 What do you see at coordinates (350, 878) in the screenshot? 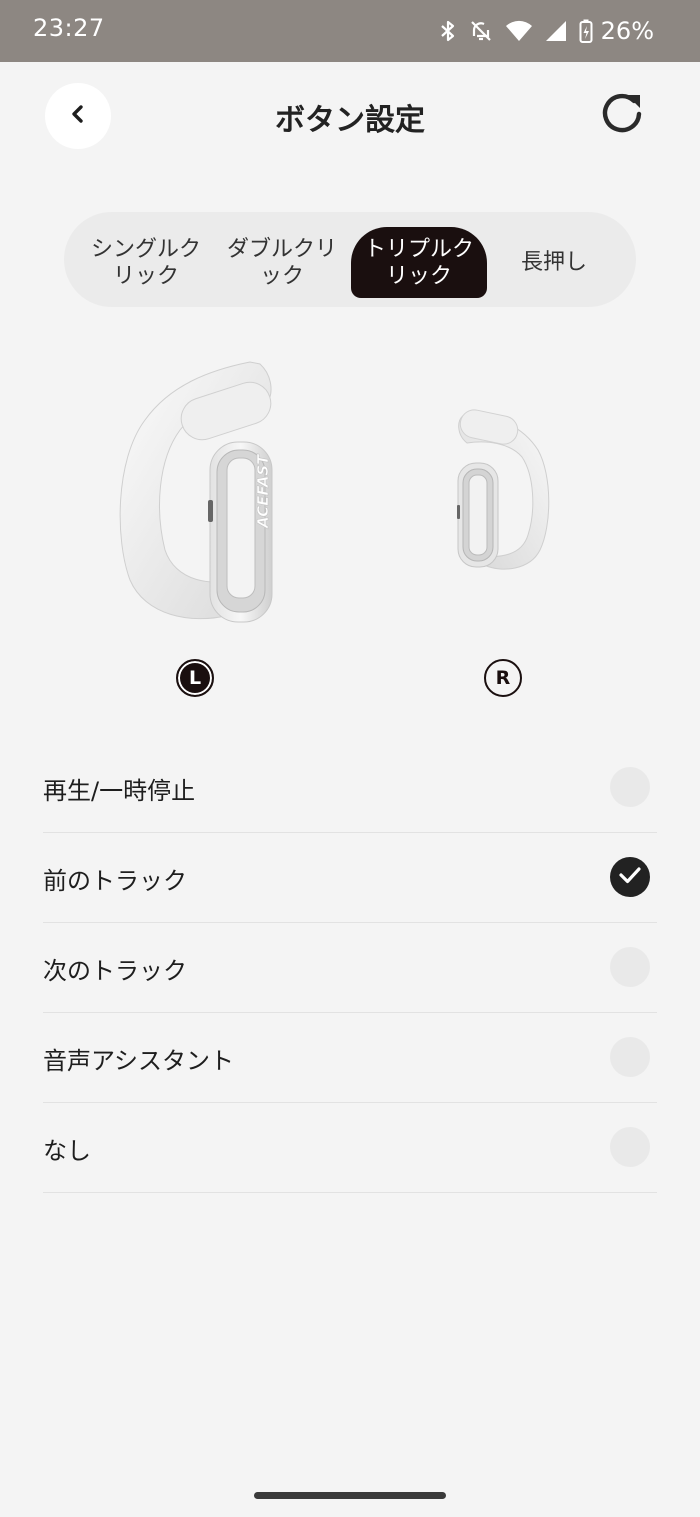
I see `option-previous-track: 前のトラック` at bounding box center [350, 878].